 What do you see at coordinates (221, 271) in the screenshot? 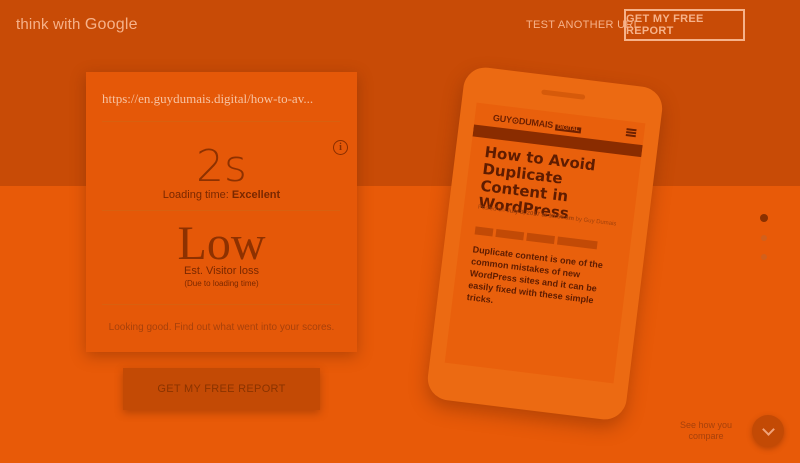
I see `visitor-loss-label: Est. Visitor loss` at bounding box center [221, 271].